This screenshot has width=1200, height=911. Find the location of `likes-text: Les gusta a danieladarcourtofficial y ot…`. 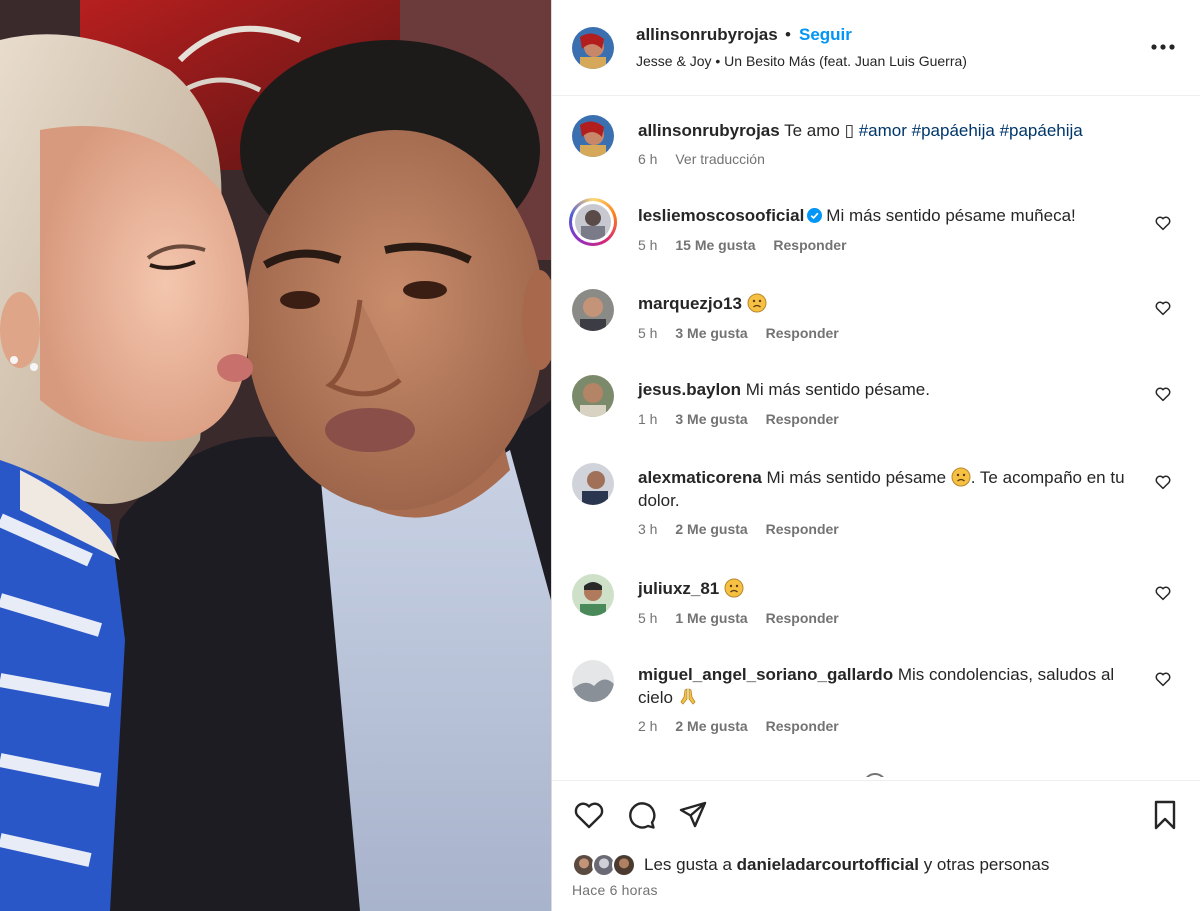

likes-text: Les gusta a danieladarcourtofficial y ot… is located at coordinates (846, 865).